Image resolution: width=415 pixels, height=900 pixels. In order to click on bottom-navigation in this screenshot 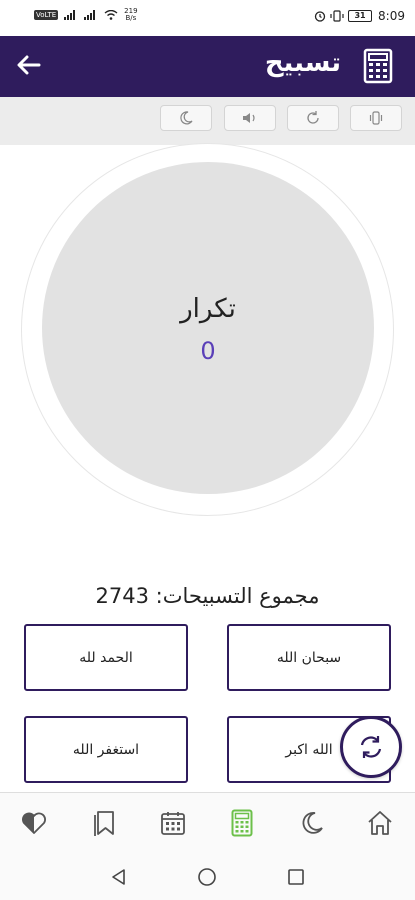, I will do `click(207, 822)`.